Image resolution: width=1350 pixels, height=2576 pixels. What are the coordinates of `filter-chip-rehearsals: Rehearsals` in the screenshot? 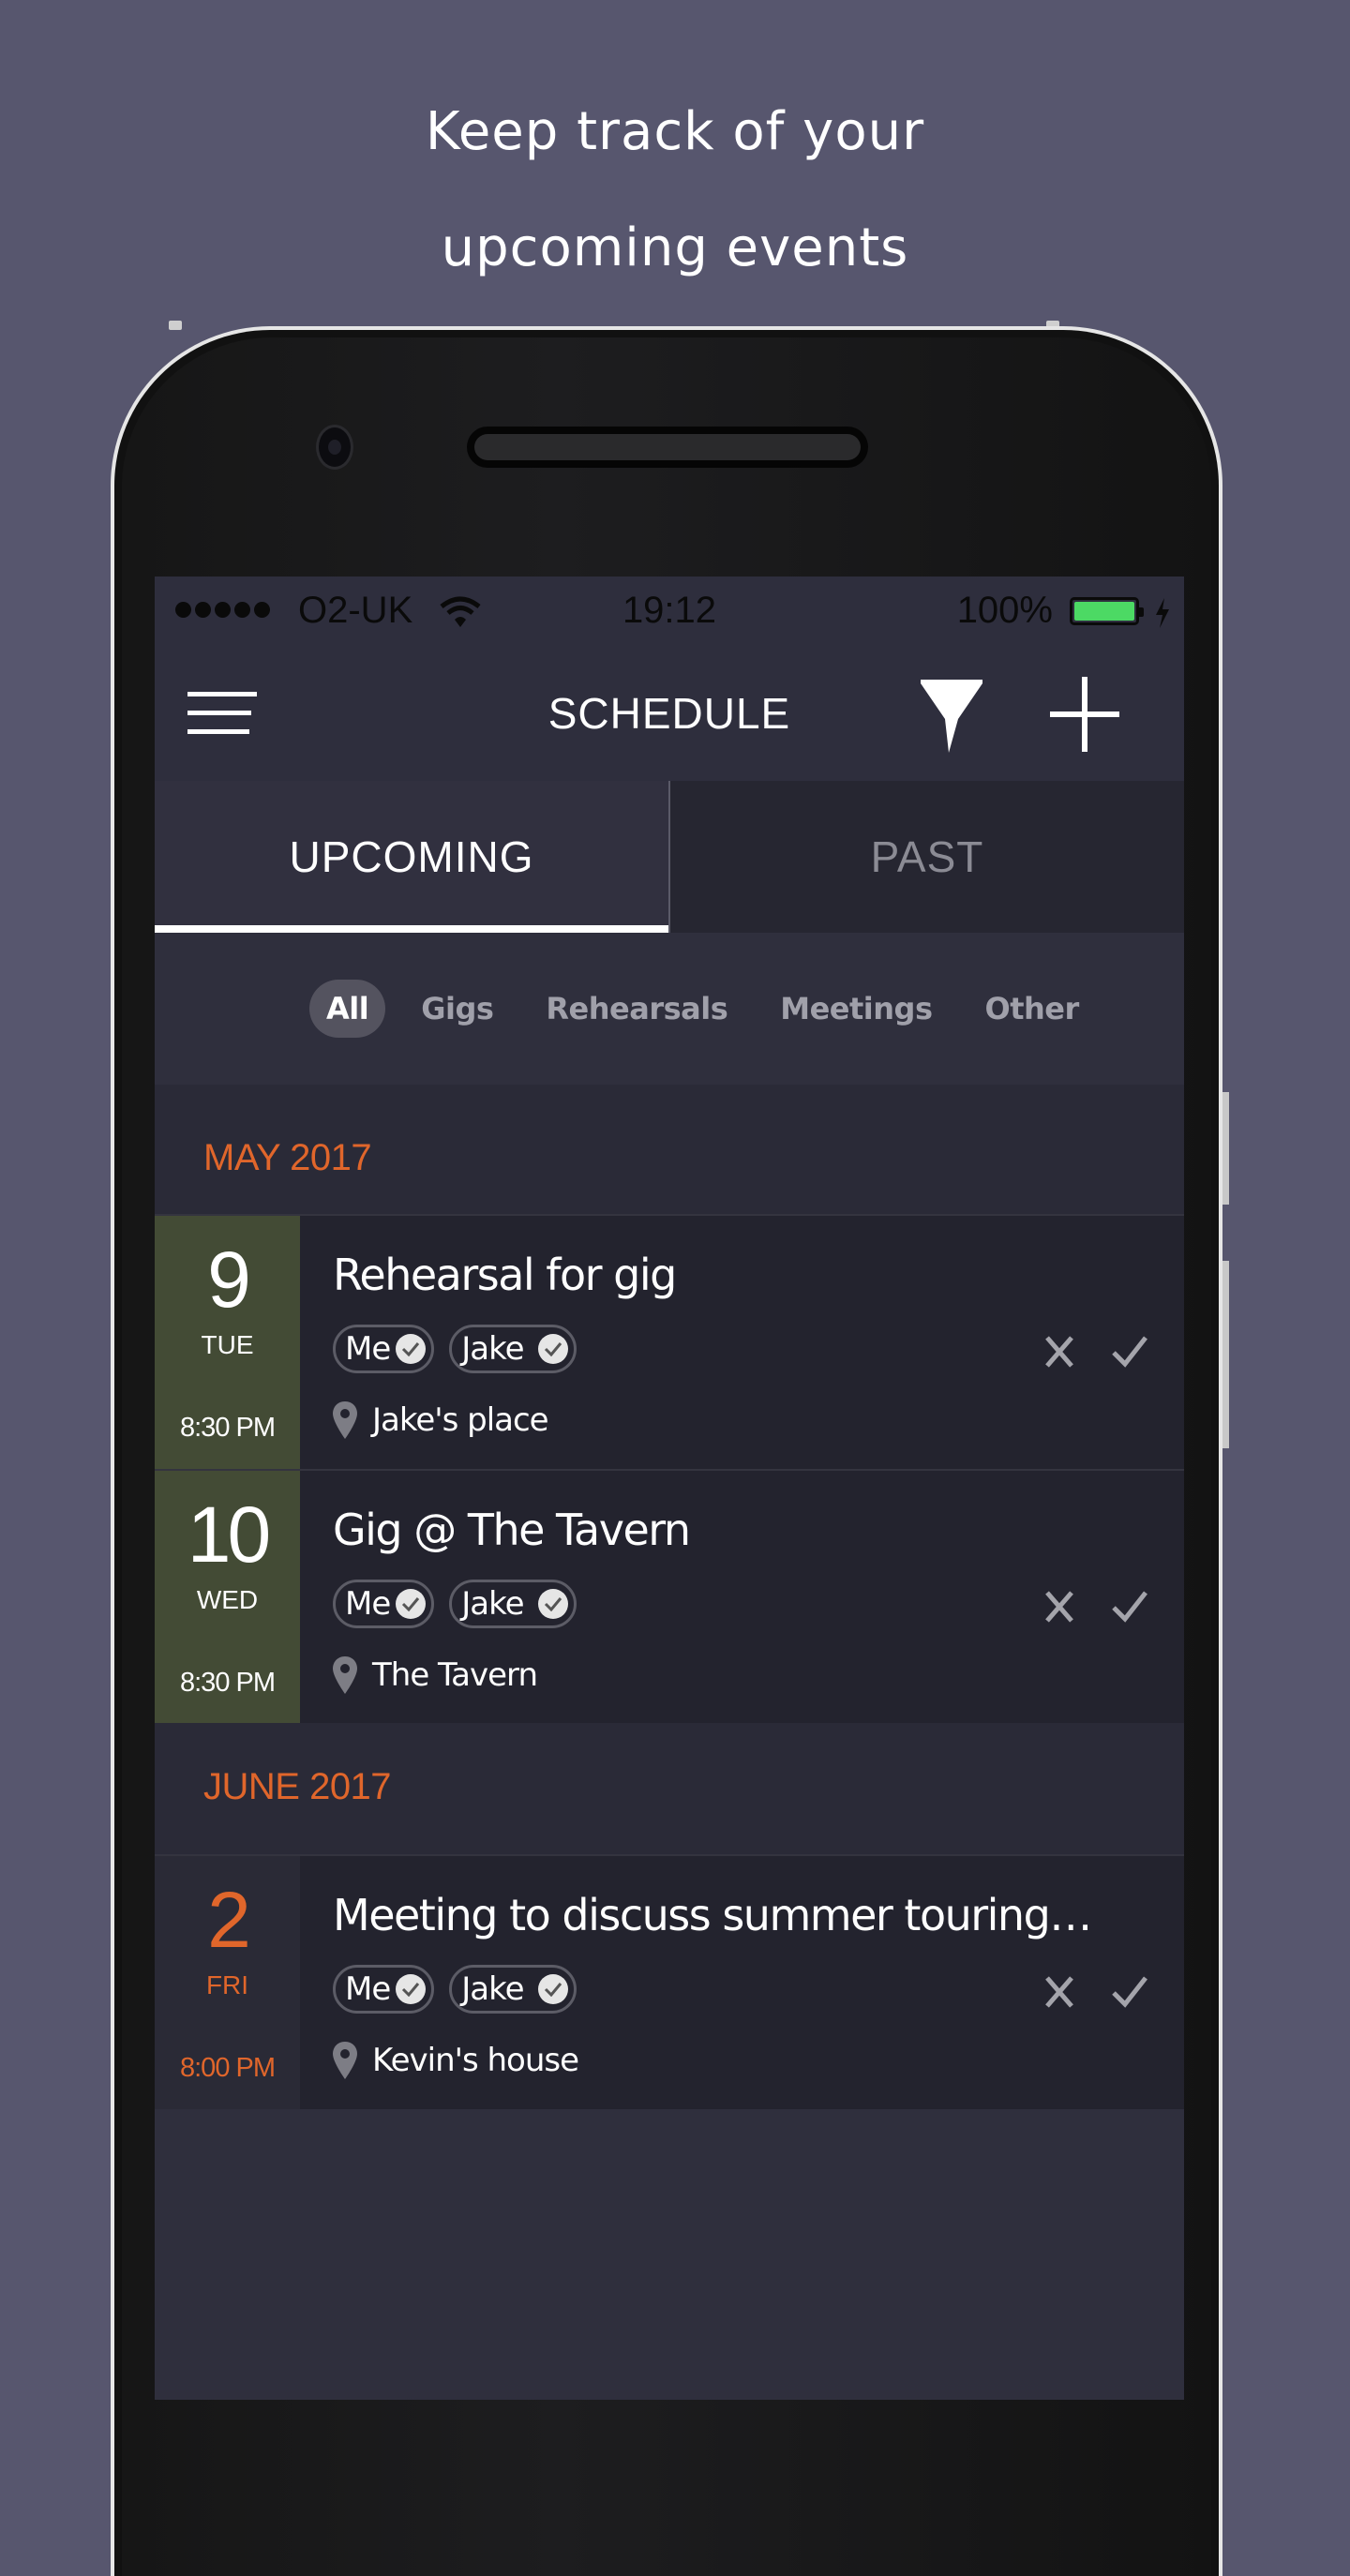 It's located at (636, 1009).